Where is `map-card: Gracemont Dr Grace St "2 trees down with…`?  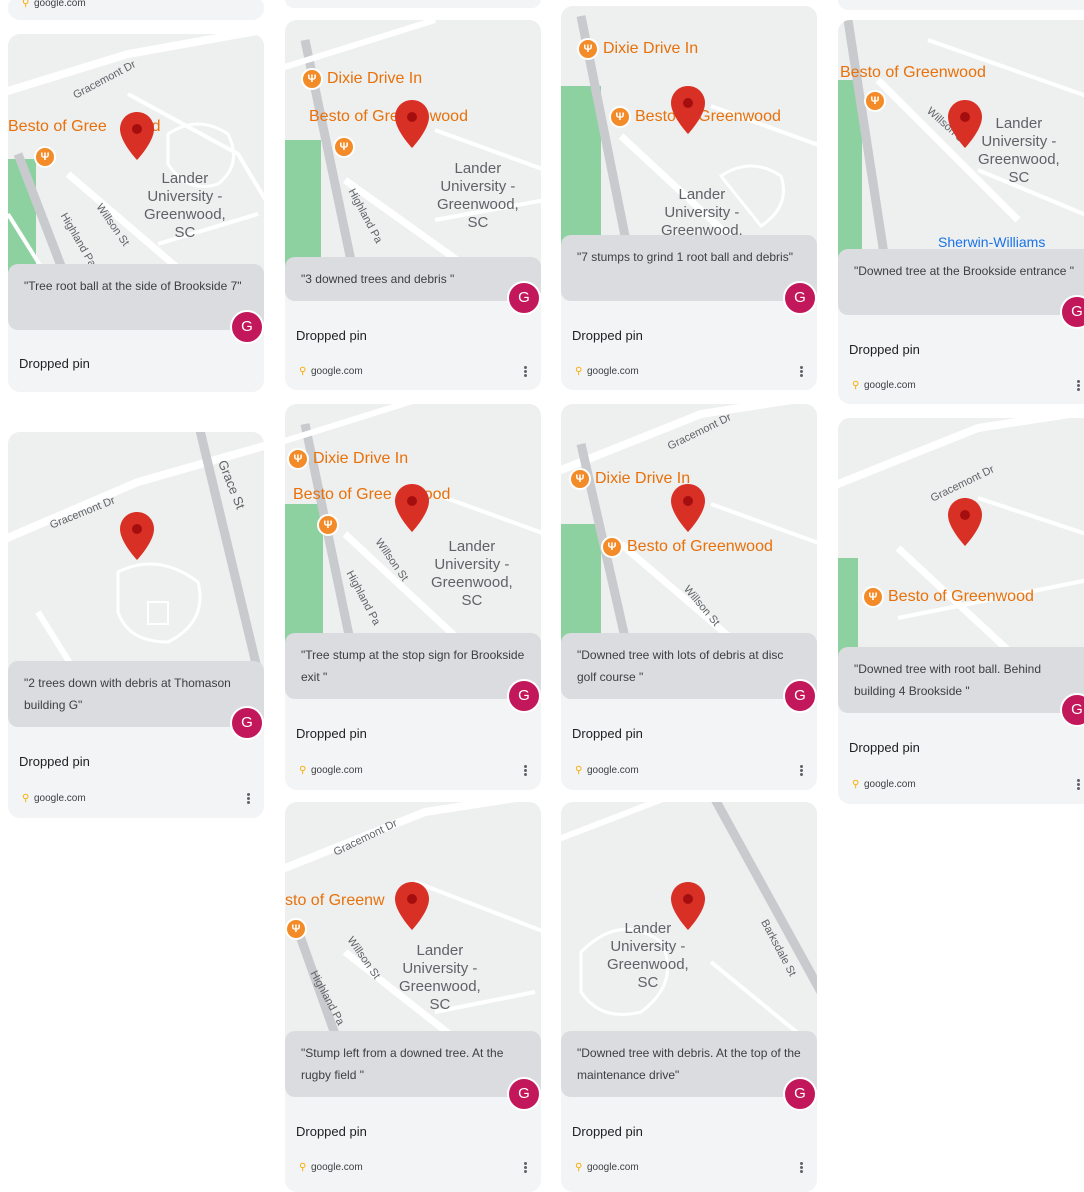 map-card: Gracemont Dr Grace St "2 trees down with… is located at coordinates (136, 625).